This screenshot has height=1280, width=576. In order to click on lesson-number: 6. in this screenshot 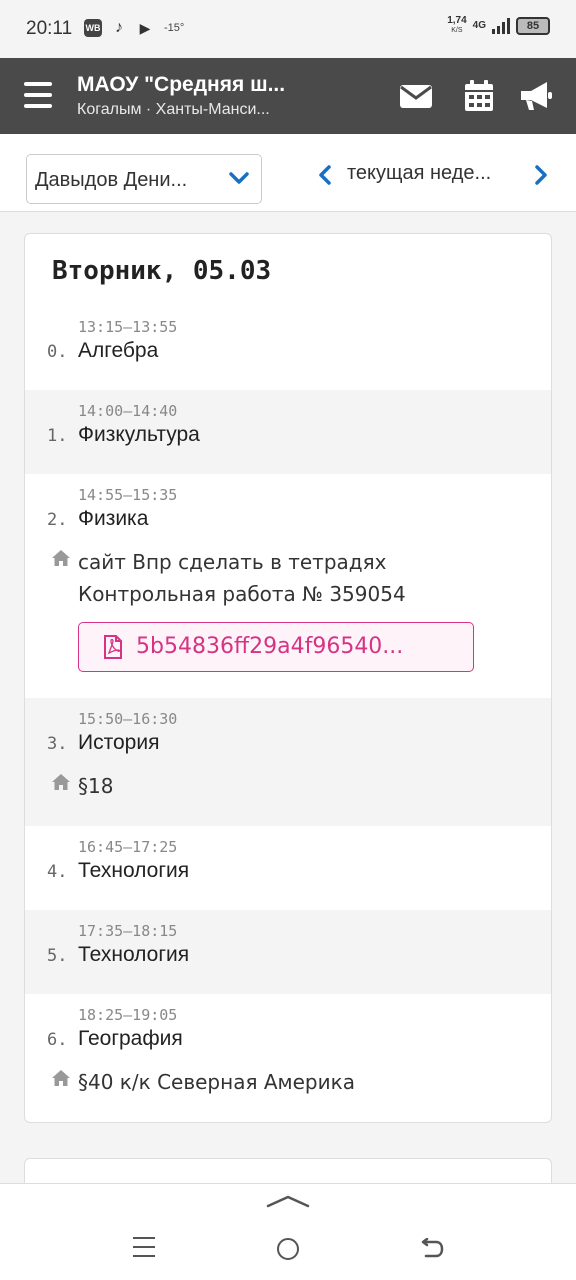, I will do `click(57, 1040)`.